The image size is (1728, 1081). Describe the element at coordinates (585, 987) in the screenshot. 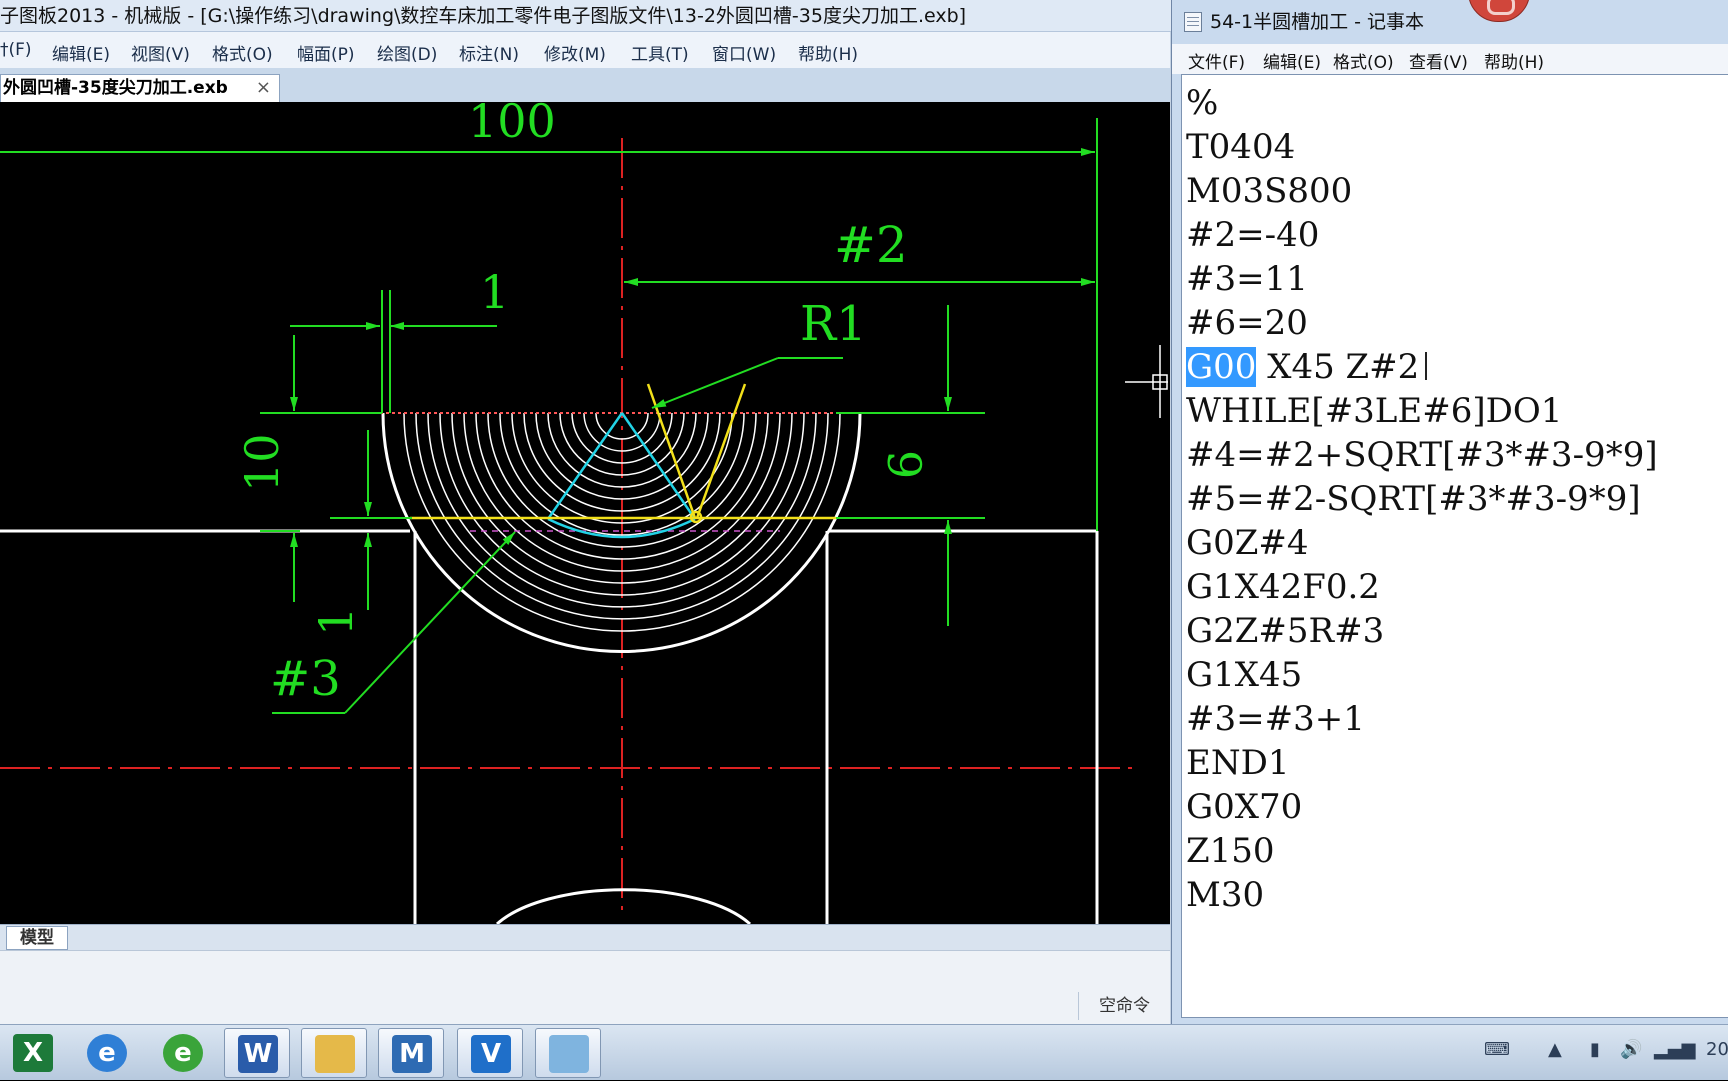

I see `command-bar: 空命令` at that location.